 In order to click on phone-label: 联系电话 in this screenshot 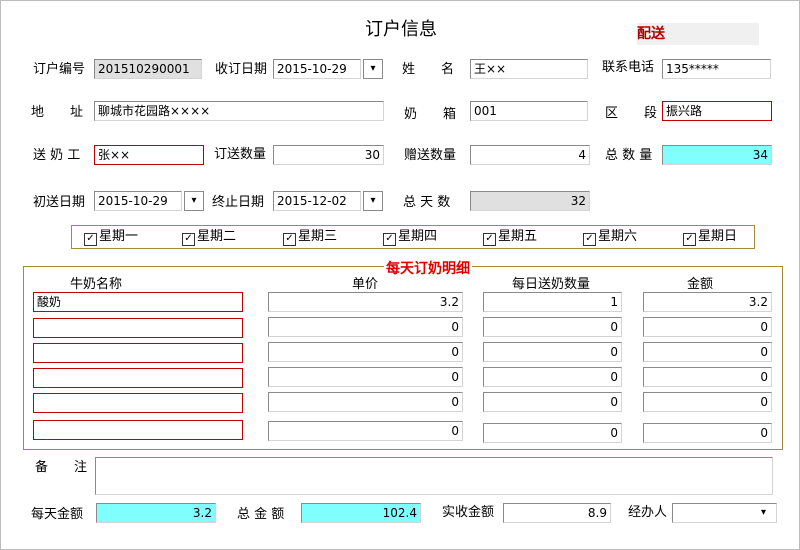, I will do `click(628, 67)`.